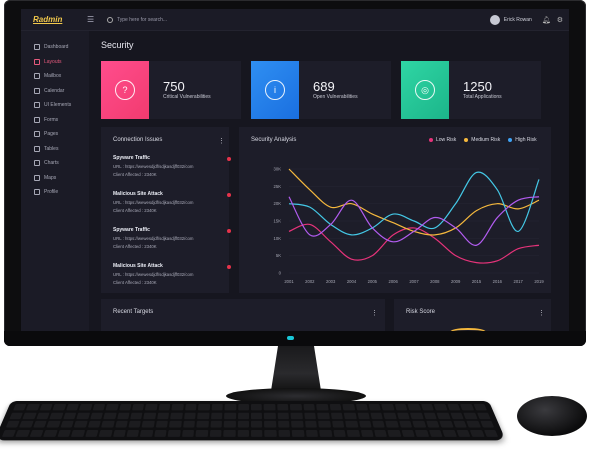  Describe the element at coordinates (37, 148) in the screenshot. I see `tables-icon` at that location.